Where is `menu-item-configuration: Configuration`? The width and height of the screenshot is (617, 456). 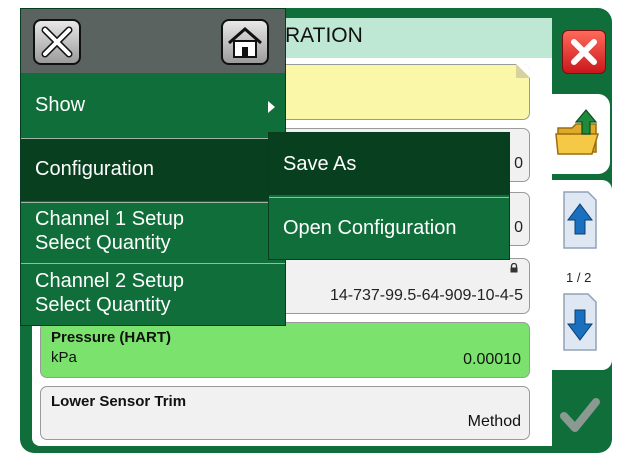 menu-item-configuration: Configuration is located at coordinates (153, 170).